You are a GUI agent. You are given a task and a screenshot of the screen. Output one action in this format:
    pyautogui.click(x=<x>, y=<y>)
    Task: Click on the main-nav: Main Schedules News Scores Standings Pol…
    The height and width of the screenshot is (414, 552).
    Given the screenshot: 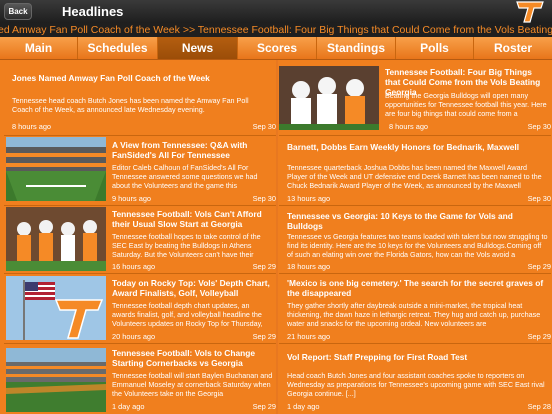 What is the action you would take?
    pyautogui.click(x=276, y=48)
    